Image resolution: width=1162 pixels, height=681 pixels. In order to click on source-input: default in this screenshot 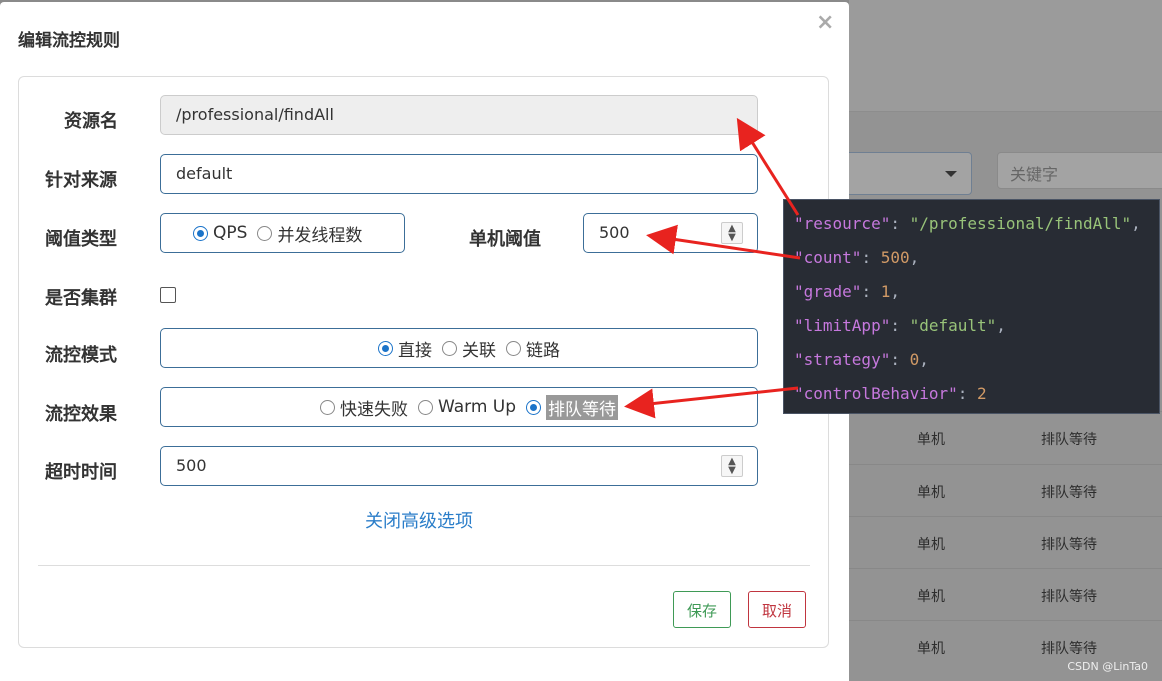, I will do `click(459, 174)`.